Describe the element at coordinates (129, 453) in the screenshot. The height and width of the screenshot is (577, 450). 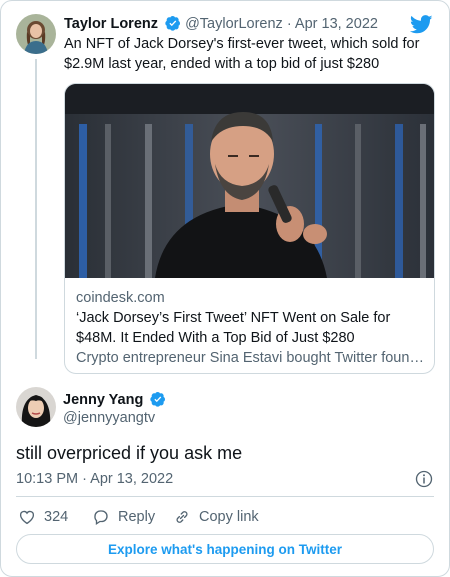
I see `reply-tweet-text: still overpriced if you ask me` at that location.